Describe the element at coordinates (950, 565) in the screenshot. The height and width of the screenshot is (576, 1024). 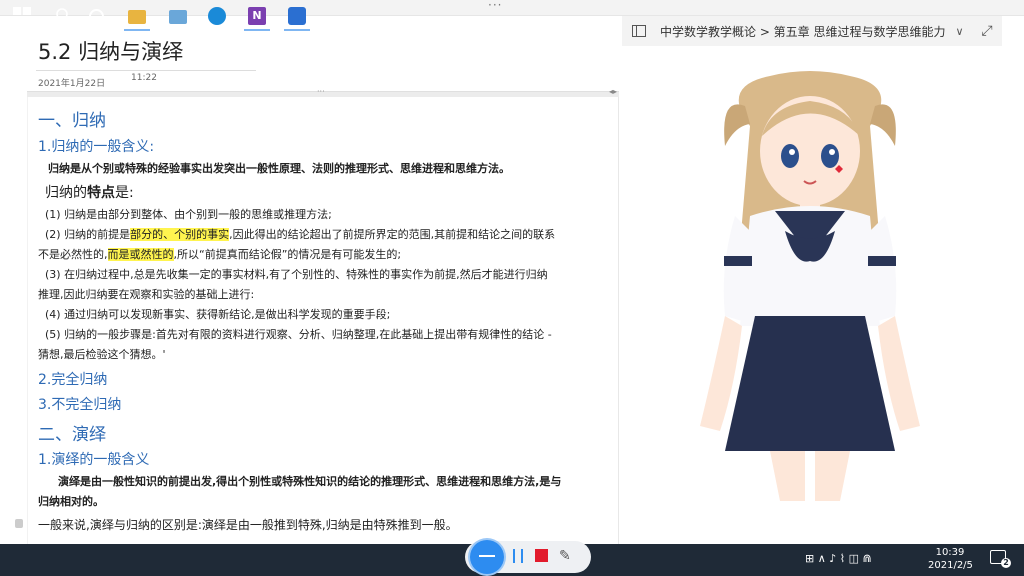
I see `clock-date: 2021/2/5` at that location.